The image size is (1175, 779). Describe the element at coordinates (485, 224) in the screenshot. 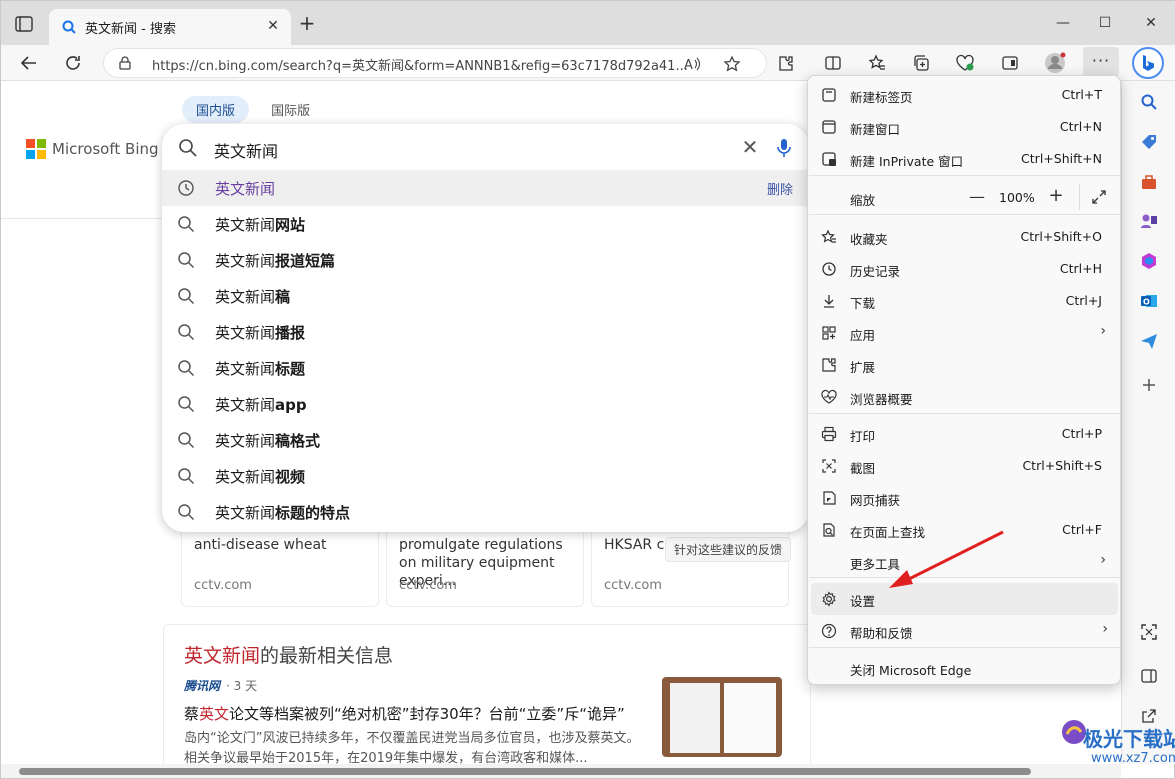

I see `search-suggestion-item: 英文新闻网站` at that location.